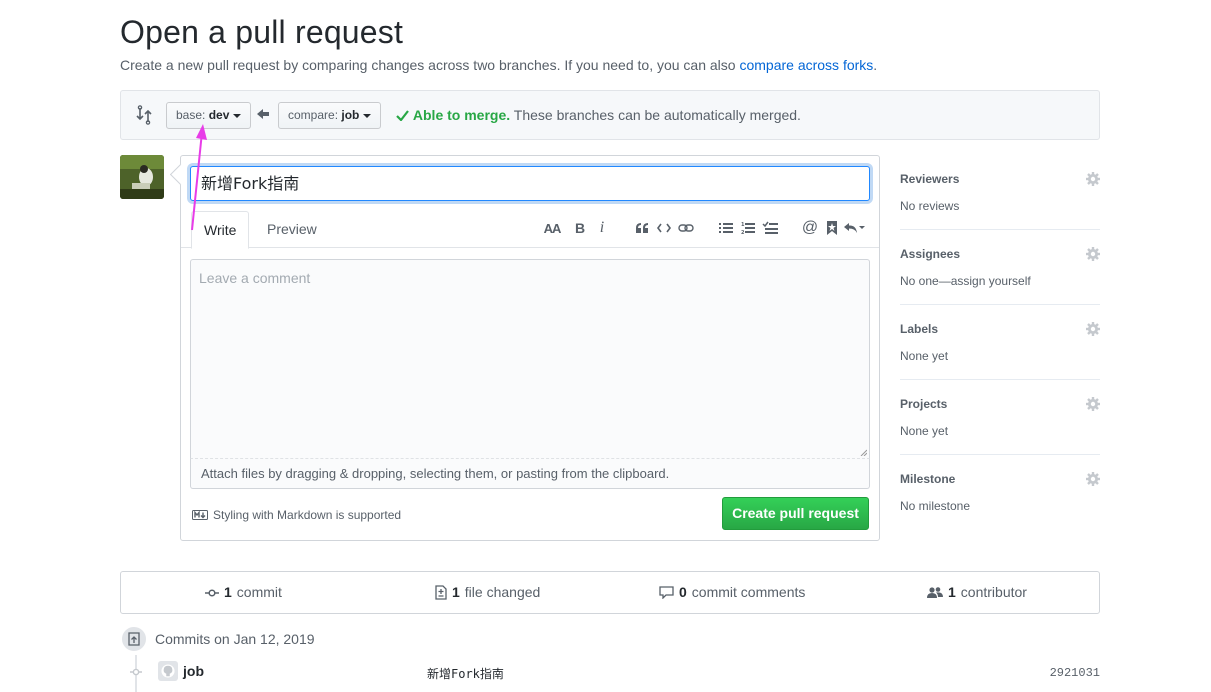 This screenshot has height=692, width=1211. What do you see at coordinates (928, 479) in the screenshot?
I see `sidebar-item-title: Milestone` at bounding box center [928, 479].